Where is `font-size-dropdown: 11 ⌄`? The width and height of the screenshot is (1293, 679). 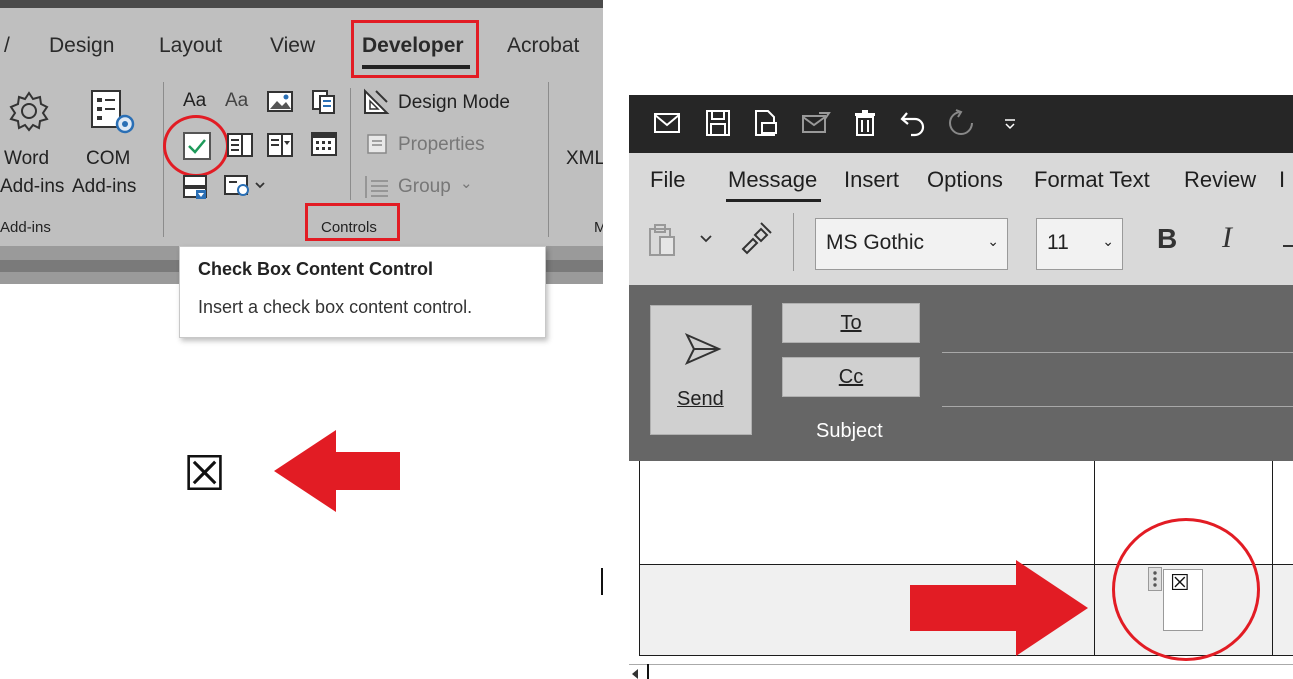 font-size-dropdown: 11 ⌄ is located at coordinates (1079, 244).